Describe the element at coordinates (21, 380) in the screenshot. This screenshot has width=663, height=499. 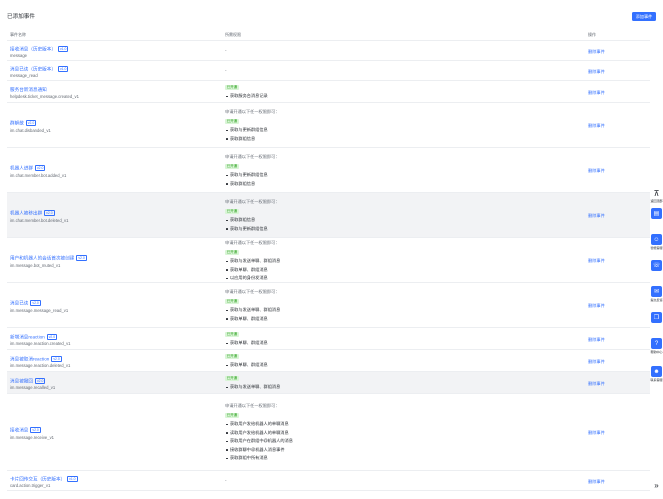
I see `event-label-link: 消息被撤回` at that location.